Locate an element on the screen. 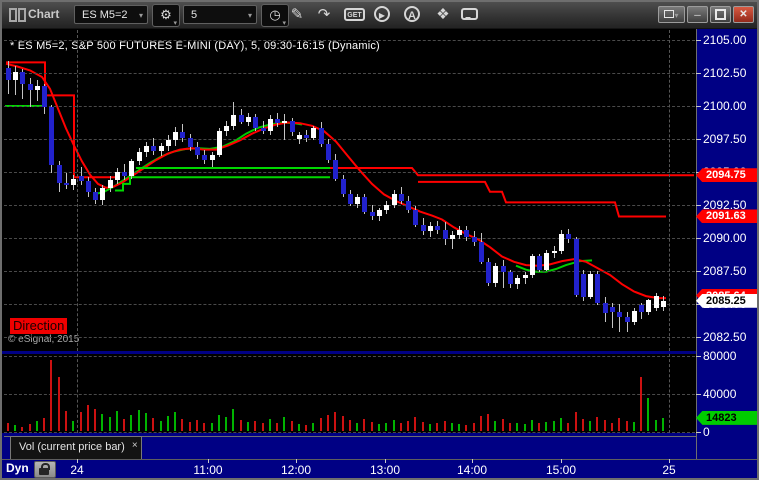 The height and width of the screenshot is (480, 759). tab-volume-study: Vol (current price bar) × is located at coordinates (76, 447).